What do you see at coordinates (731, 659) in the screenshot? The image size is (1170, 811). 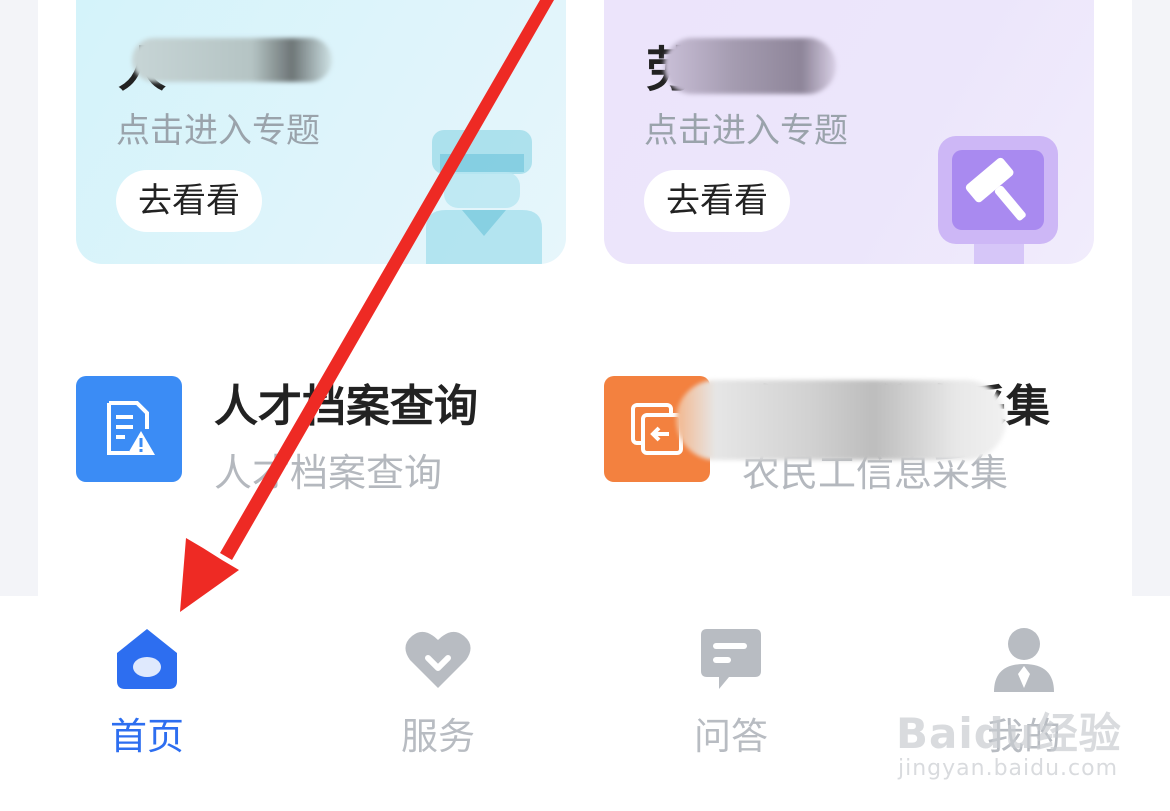 I see `chat-icon` at bounding box center [731, 659].